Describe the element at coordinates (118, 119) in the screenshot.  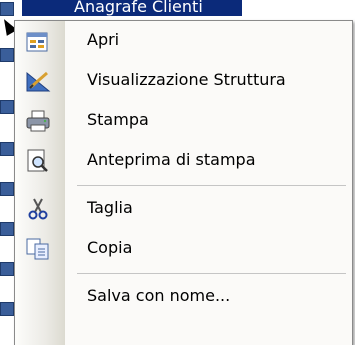
I see `menu-item-label: Stampa` at that location.